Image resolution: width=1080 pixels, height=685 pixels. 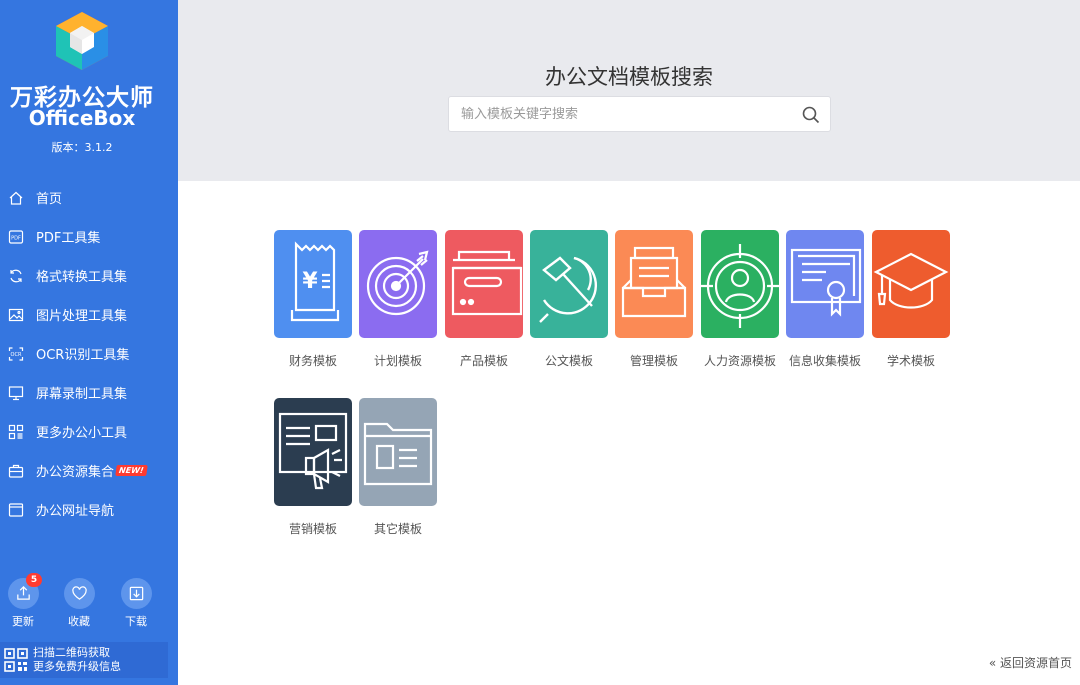 I want to click on download-label: 下载, so click(x=136, y=621).